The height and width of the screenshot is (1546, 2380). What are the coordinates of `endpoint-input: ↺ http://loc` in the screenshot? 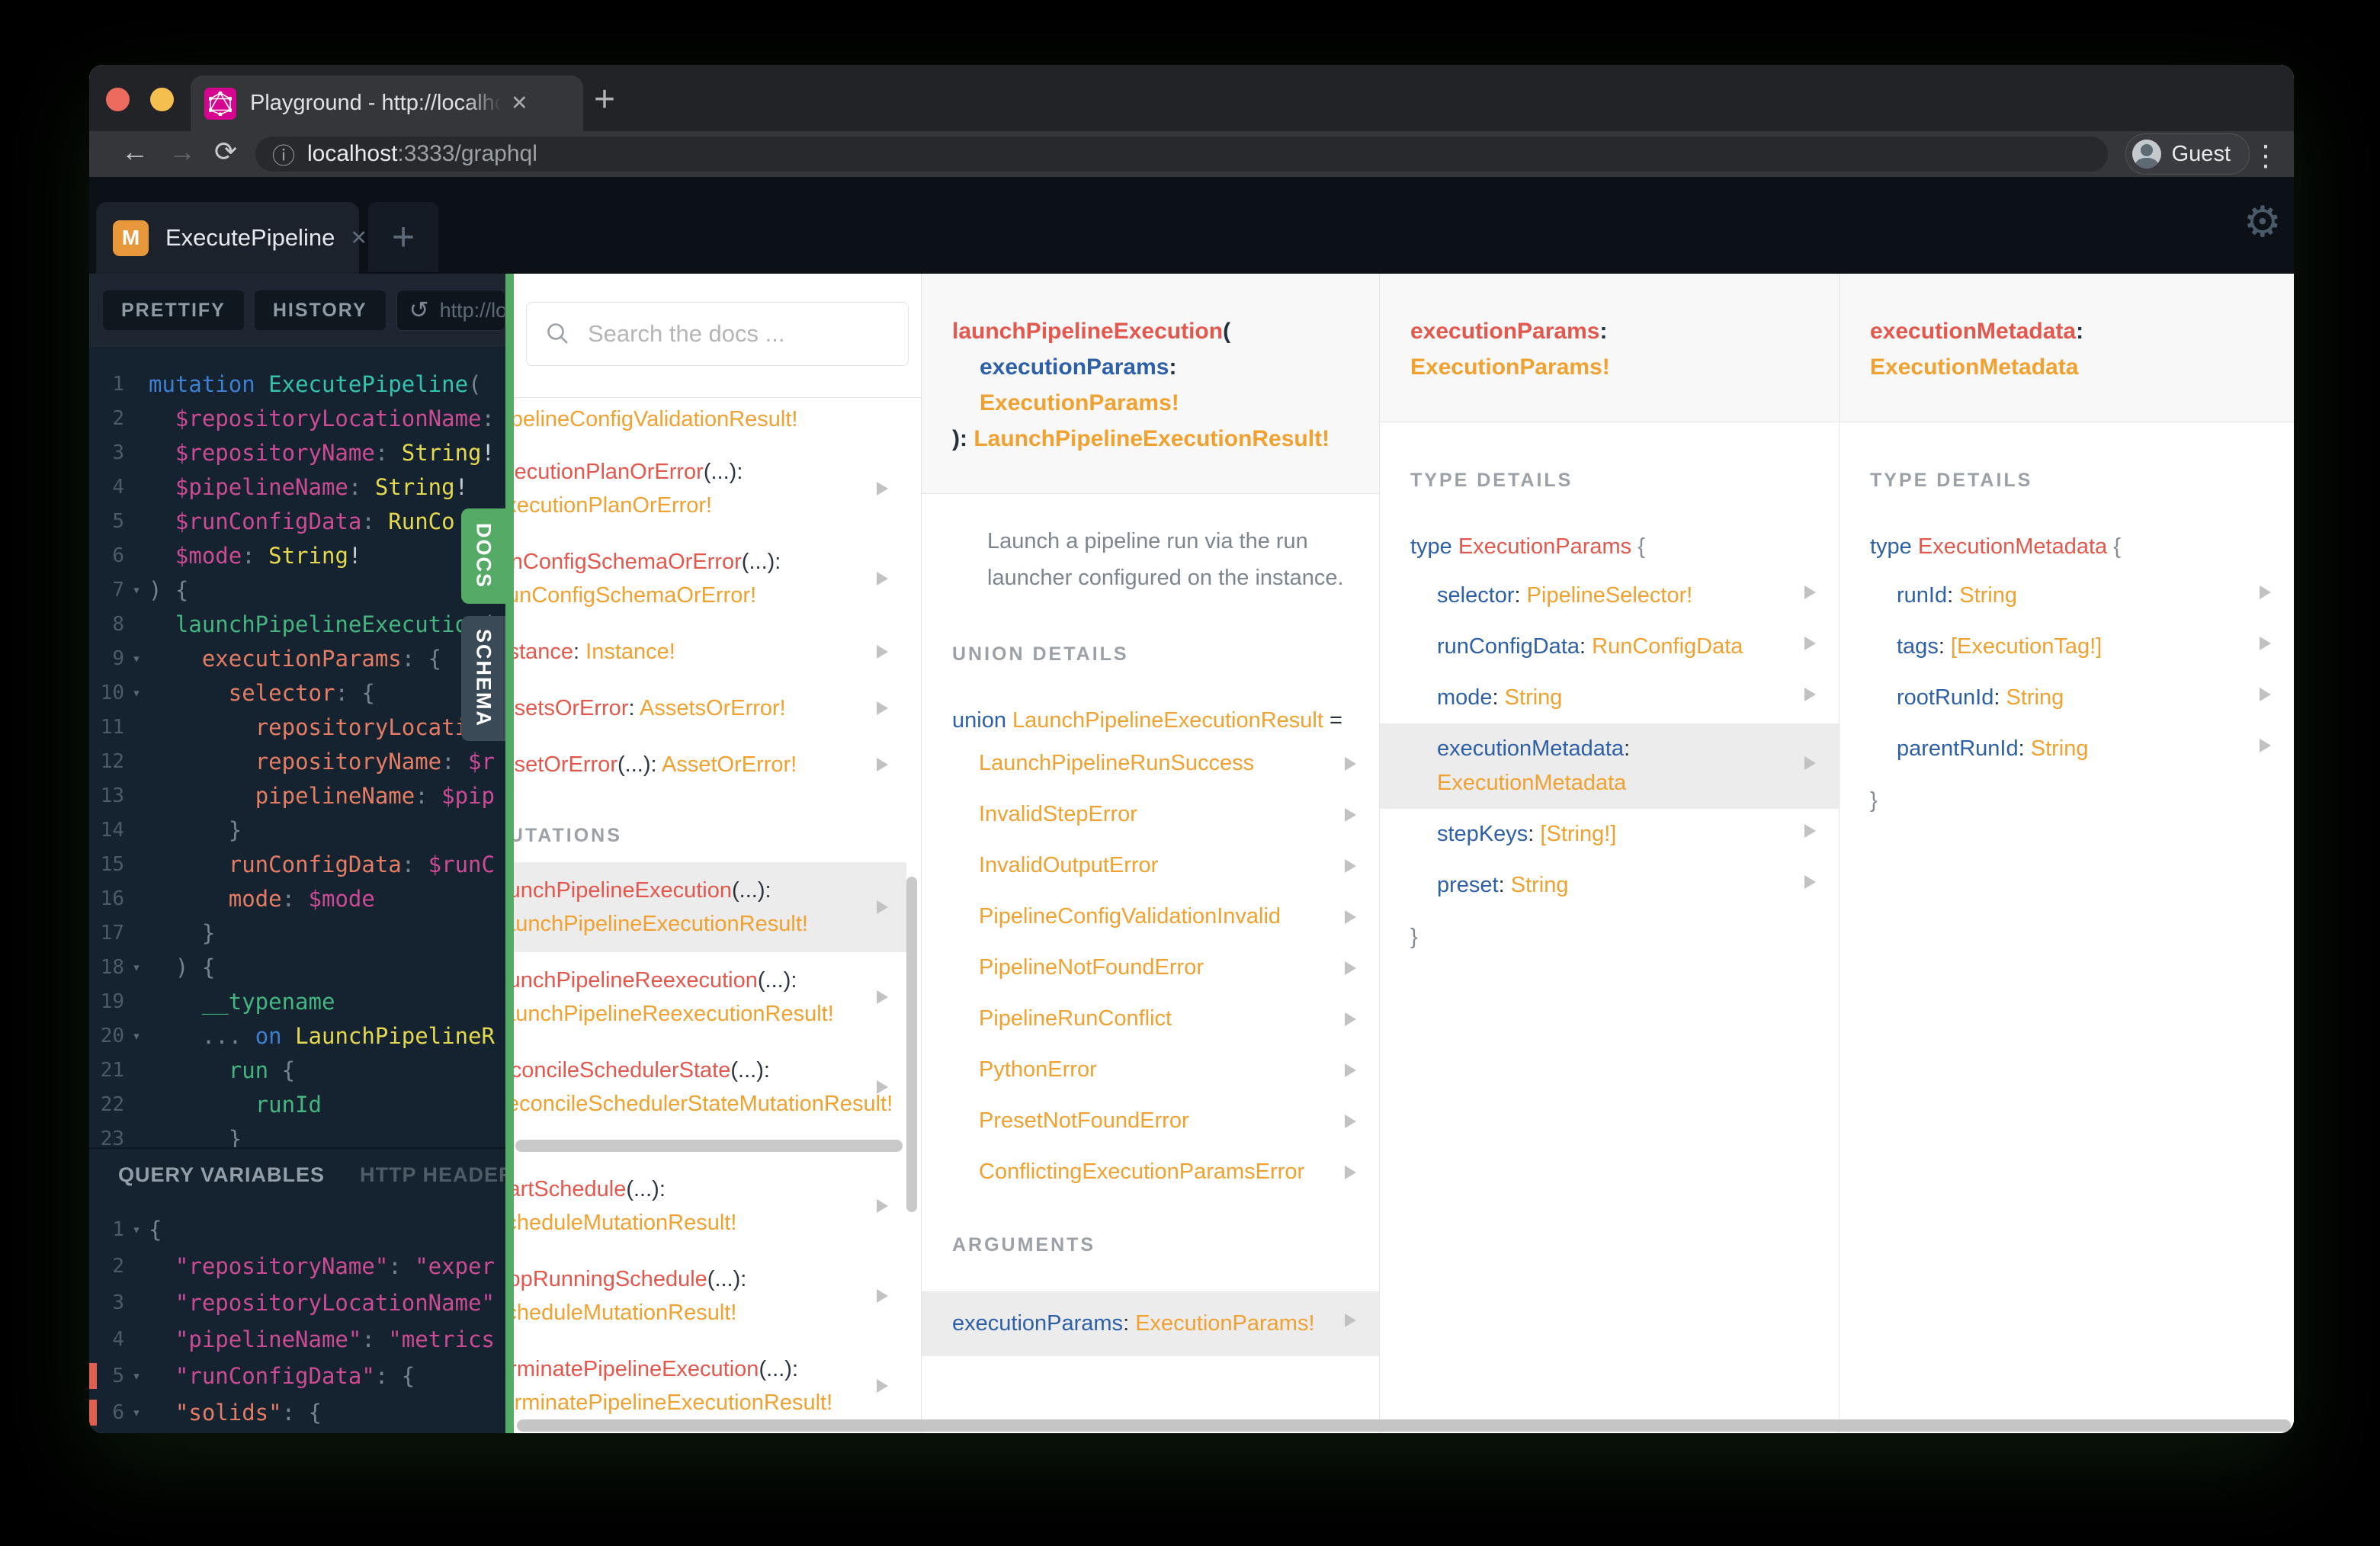 It's located at (450, 310).